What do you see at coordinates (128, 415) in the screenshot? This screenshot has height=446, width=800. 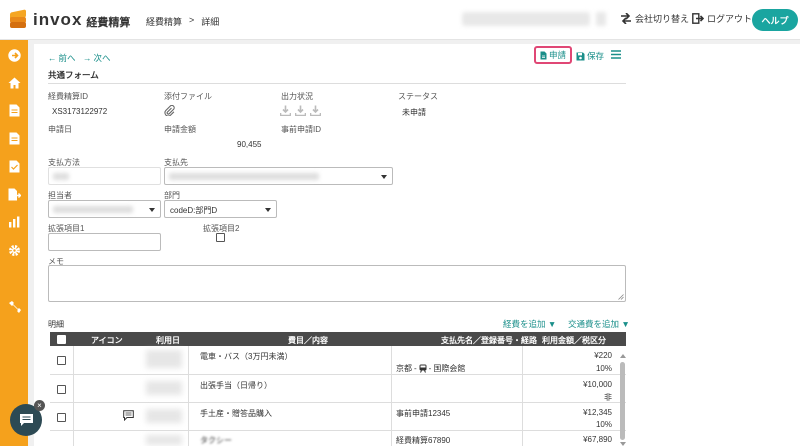 I see `chat-comment-icon` at bounding box center [128, 415].